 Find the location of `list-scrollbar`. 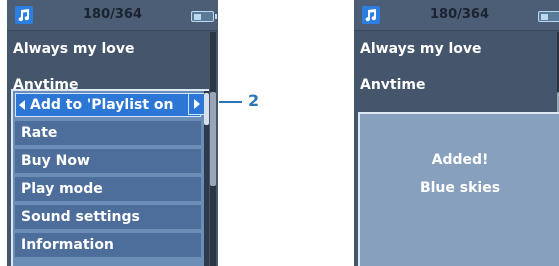

list-scrollbar is located at coordinates (213, 149).